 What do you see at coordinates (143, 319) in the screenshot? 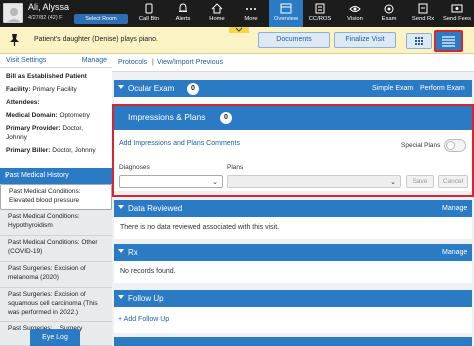
I see `add-follow-up-link: + Add Follow Up` at bounding box center [143, 319].